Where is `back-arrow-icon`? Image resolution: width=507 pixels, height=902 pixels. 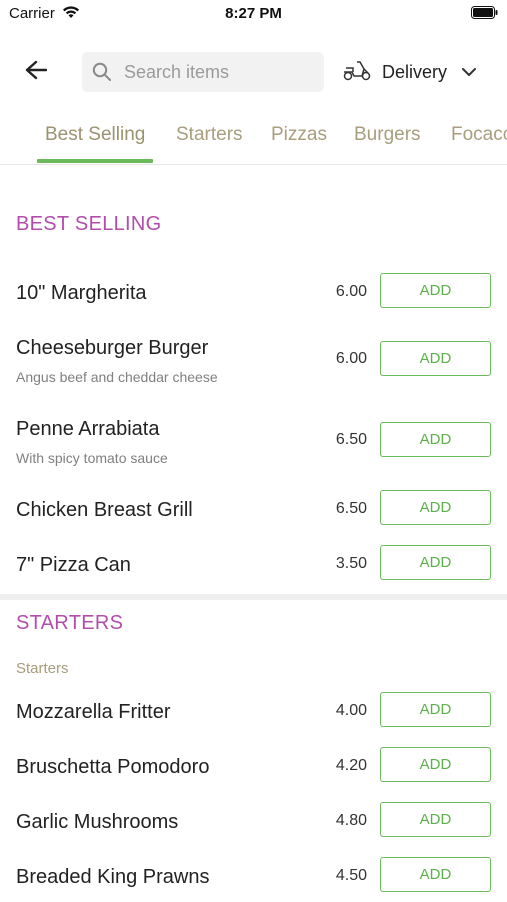 back-arrow-icon is located at coordinates (36, 72).